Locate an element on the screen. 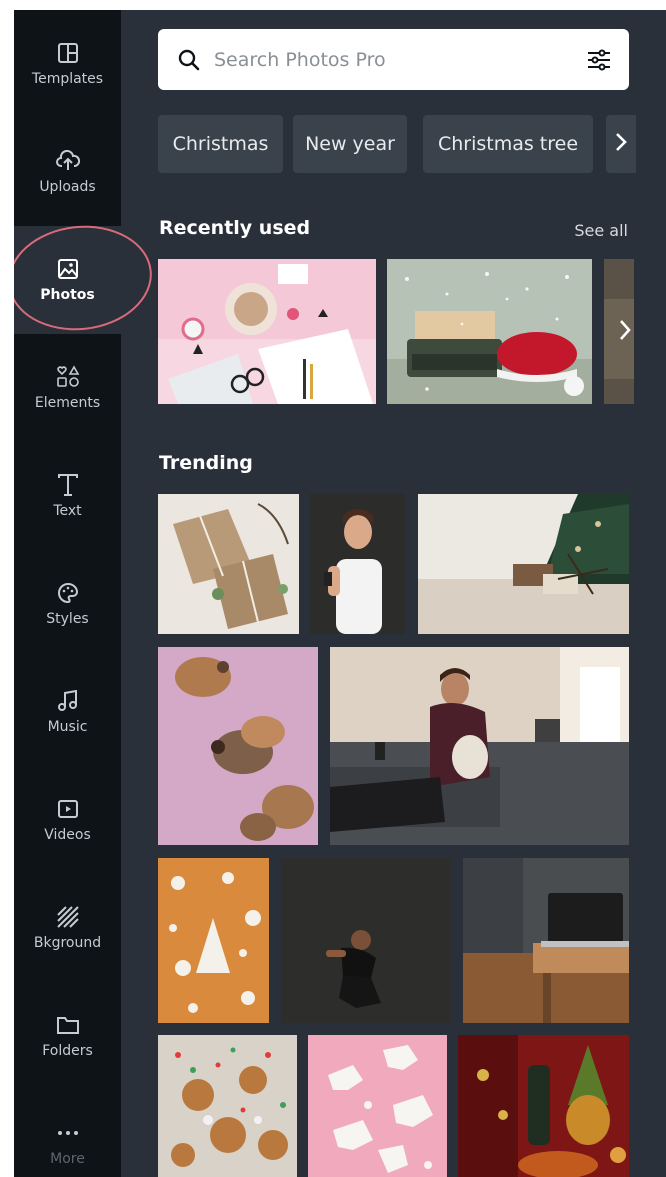 This screenshot has height=1177, width=666. video-play-icon is located at coordinates (68, 809).